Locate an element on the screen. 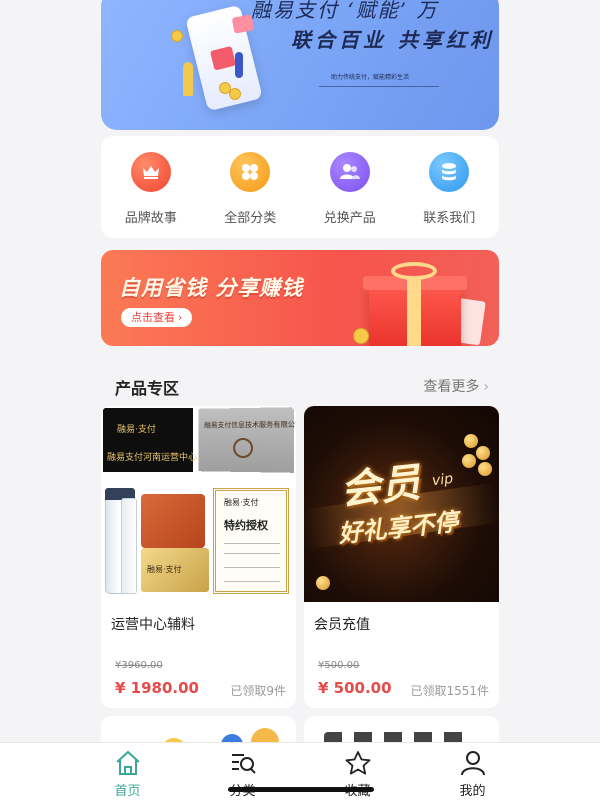 The height and width of the screenshot is (800, 600). nav-label: 全部分类 is located at coordinates (250, 218).